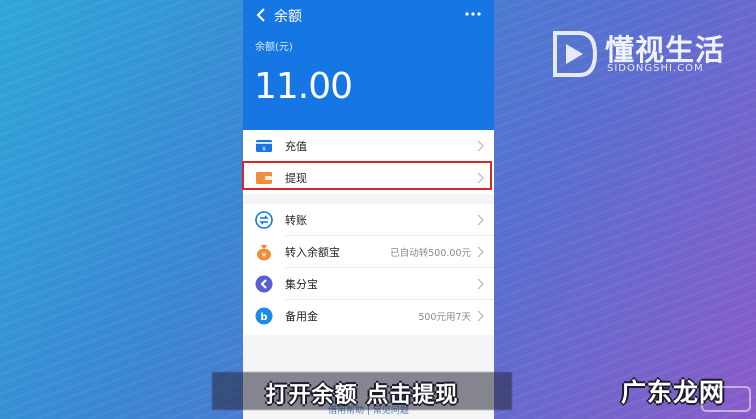 This screenshot has width=756, height=419. I want to click on reserve-fund-icon: b, so click(264, 316).